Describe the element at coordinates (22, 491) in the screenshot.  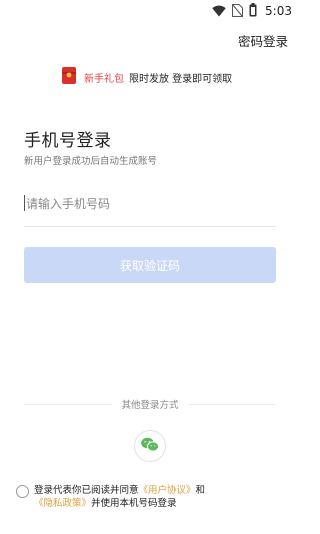
I see `agreement-checkbox` at that location.